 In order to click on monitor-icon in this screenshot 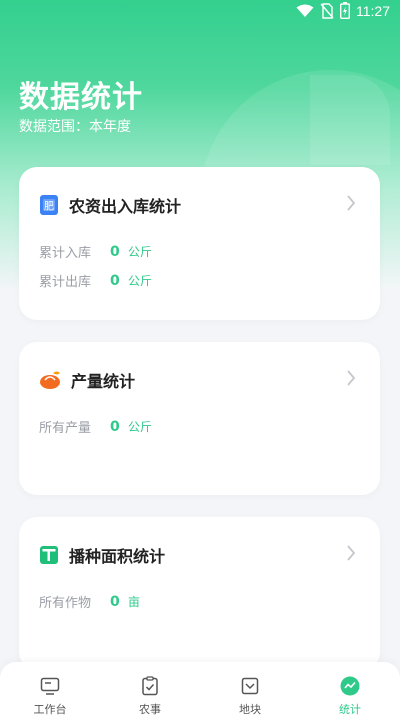, I will do `click(50, 686)`.